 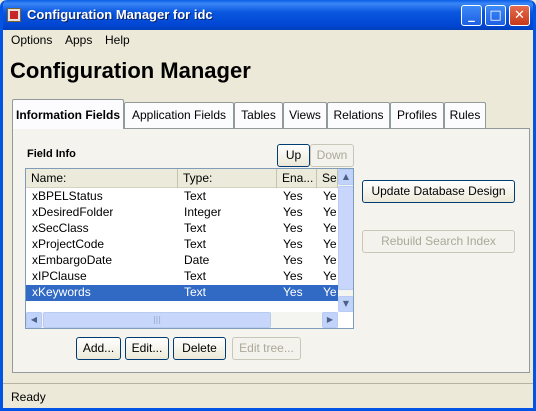 I want to click on menu-help: Help, so click(x=117, y=40).